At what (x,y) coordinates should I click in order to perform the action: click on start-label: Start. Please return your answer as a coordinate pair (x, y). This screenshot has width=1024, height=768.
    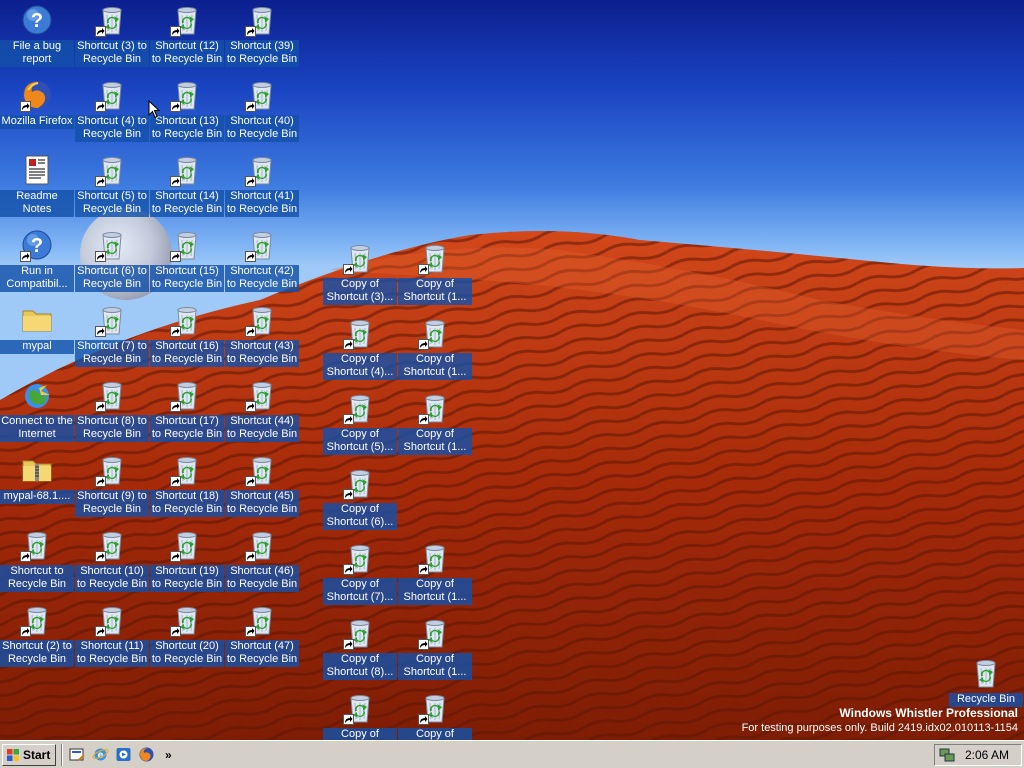
    Looking at the image, I should click on (37, 754).